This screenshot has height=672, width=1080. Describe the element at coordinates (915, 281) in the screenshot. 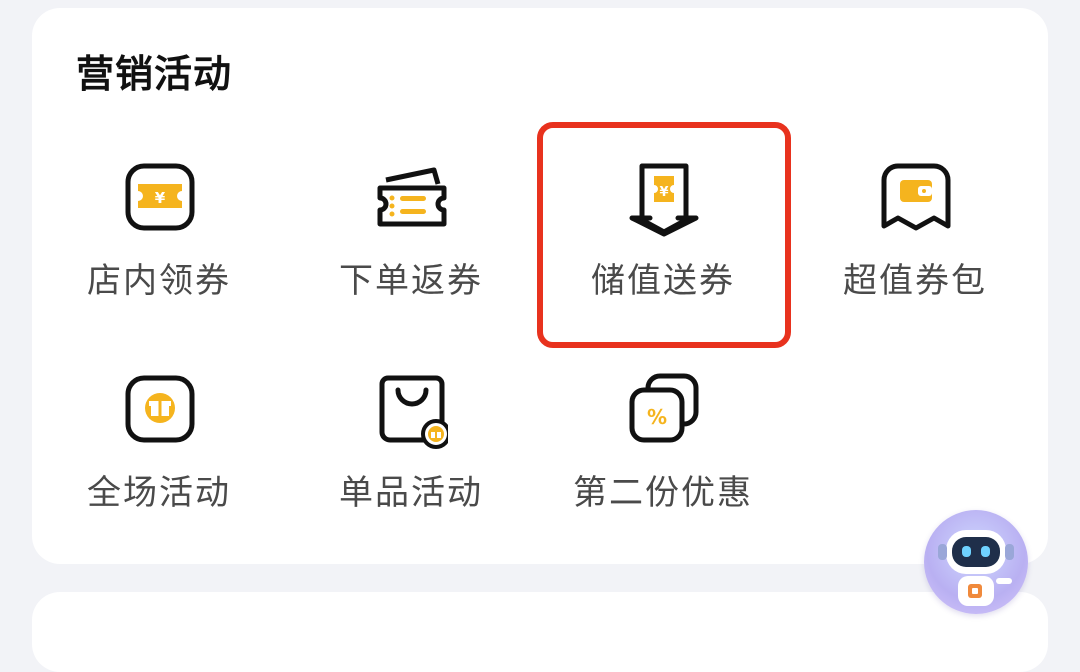

I see `item-label: 超值券包` at that location.